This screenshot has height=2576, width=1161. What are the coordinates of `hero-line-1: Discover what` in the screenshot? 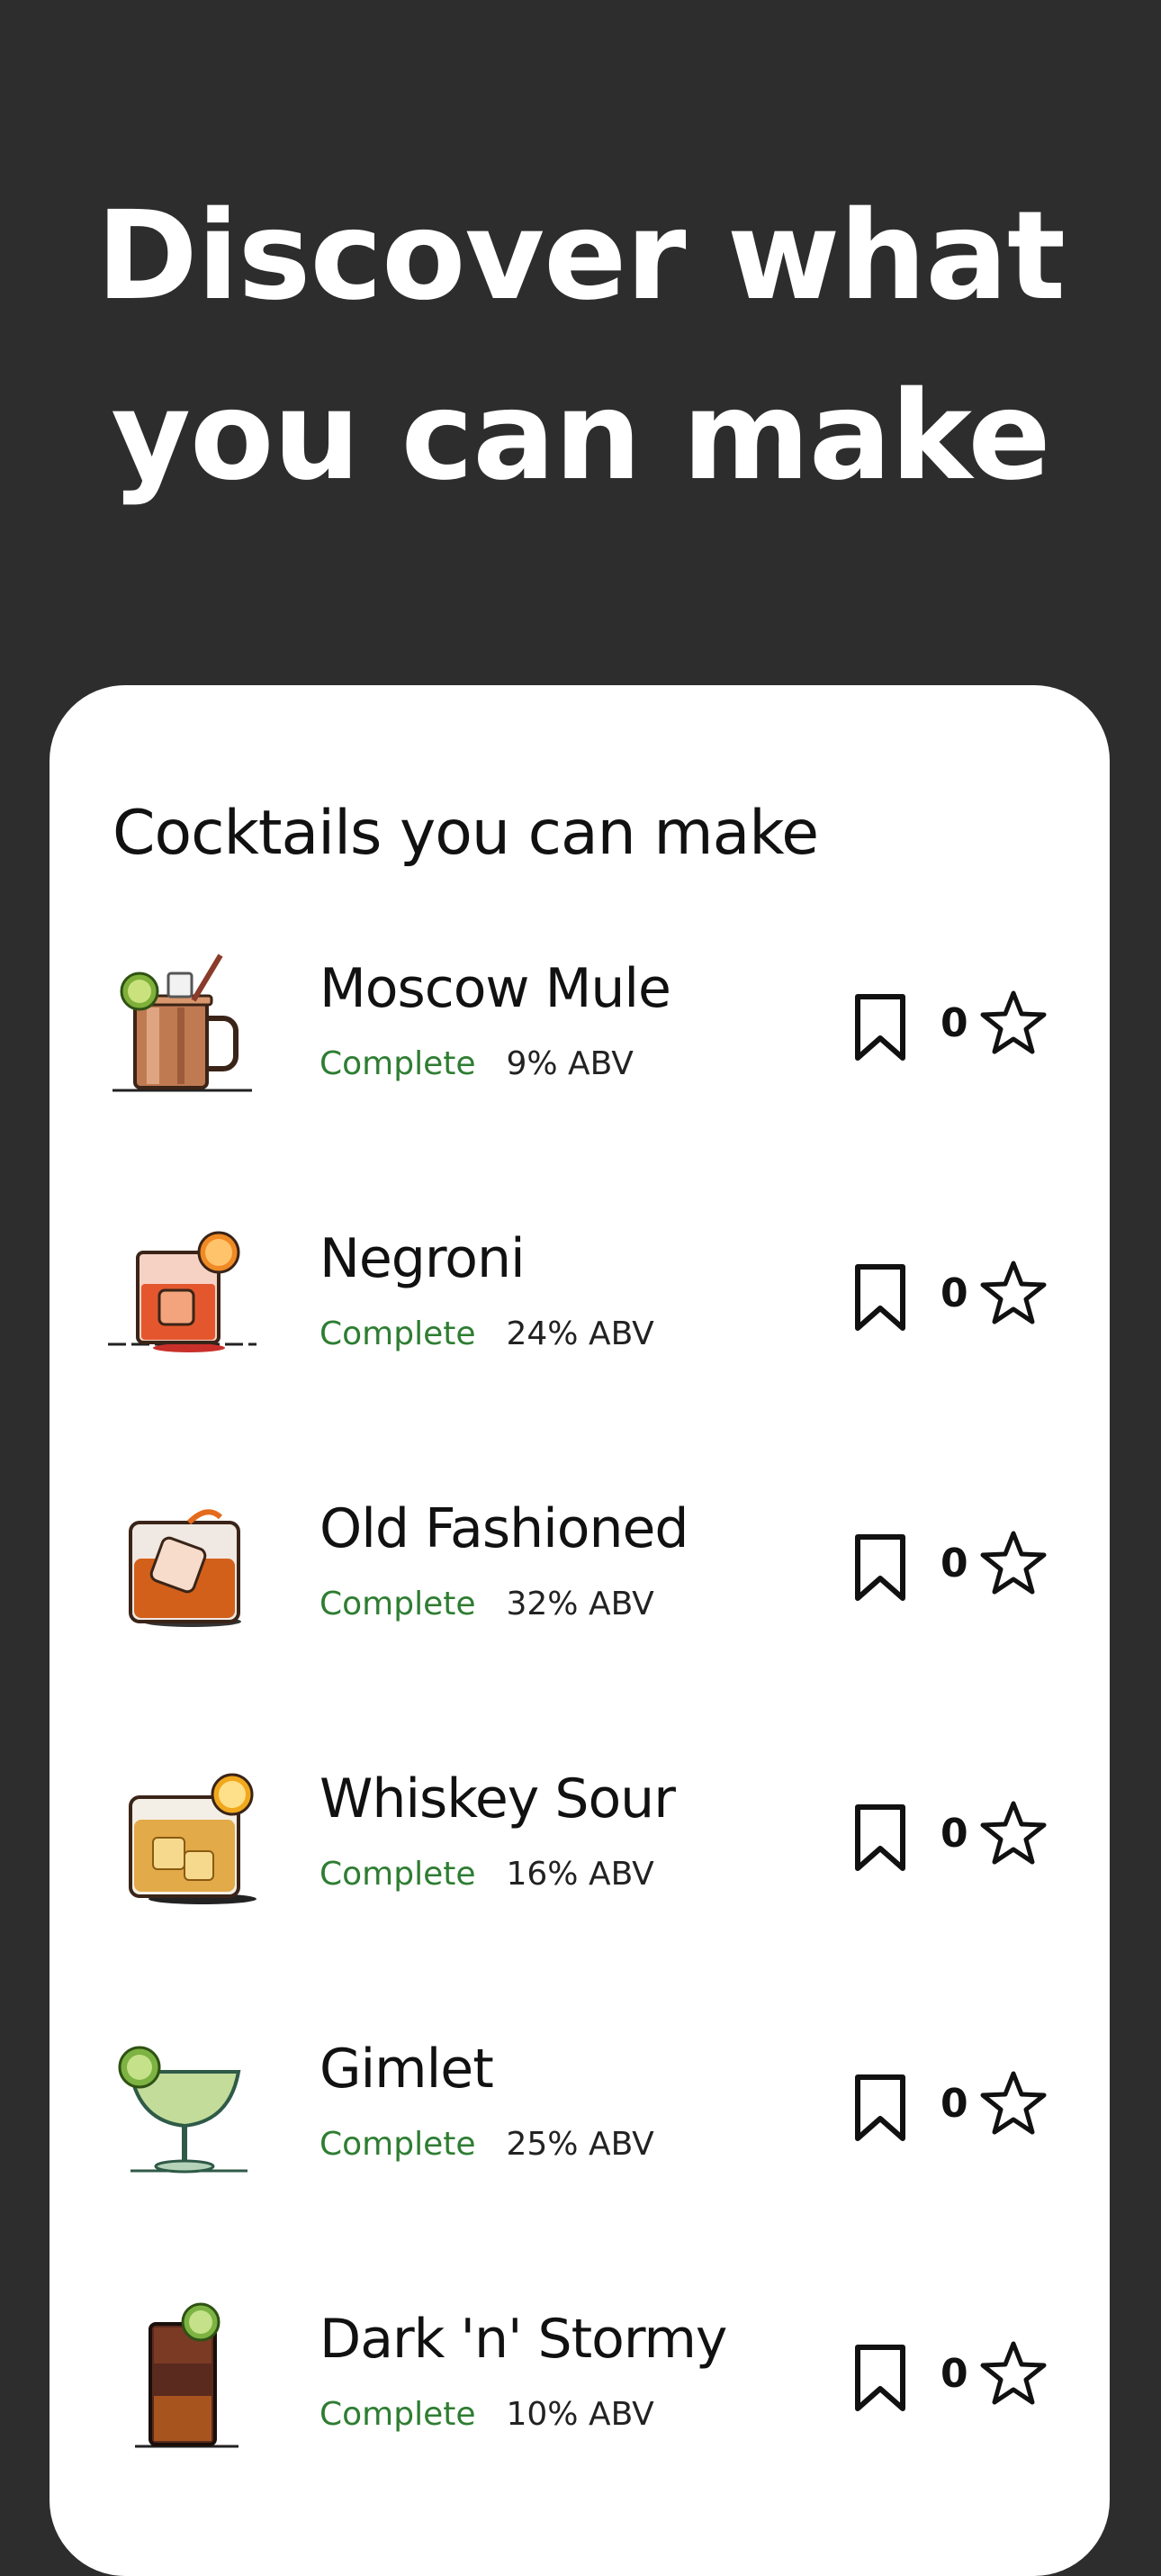 It's located at (580, 256).